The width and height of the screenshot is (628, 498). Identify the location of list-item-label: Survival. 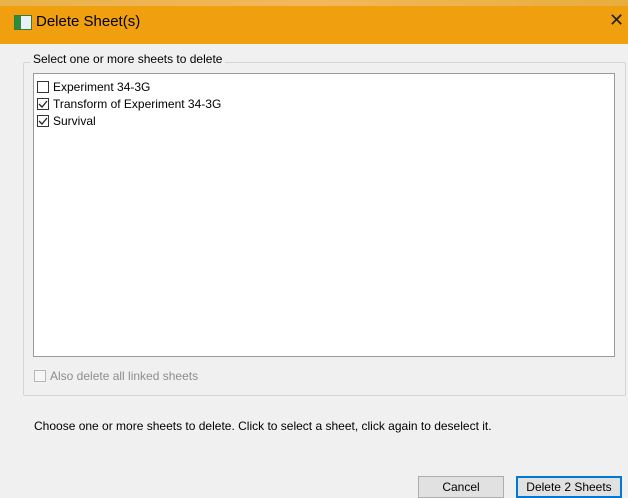
(74, 120).